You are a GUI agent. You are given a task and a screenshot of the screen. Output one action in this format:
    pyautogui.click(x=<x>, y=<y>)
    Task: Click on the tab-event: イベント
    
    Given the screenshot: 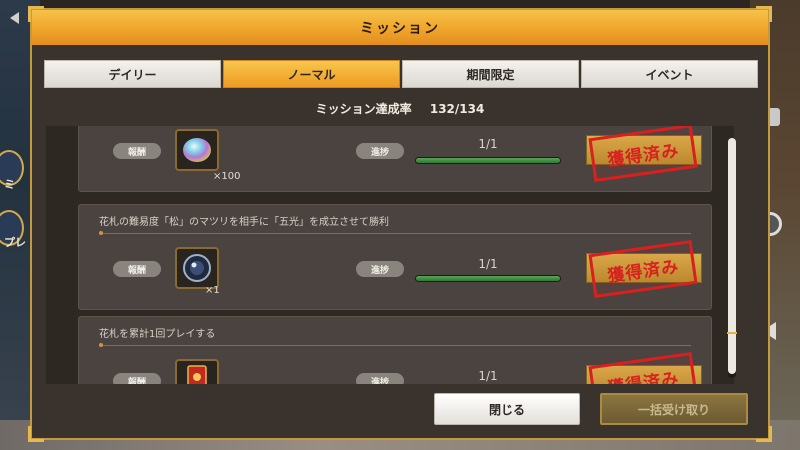 What is the action you would take?
    pyautogui.click(x=669, y=74)
    